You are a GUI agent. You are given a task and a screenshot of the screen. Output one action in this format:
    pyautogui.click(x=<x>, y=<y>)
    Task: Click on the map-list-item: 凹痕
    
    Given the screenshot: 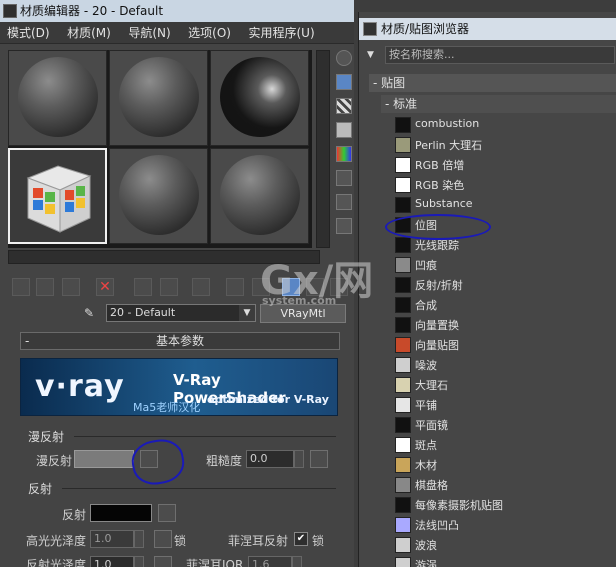 What is the action you would take?
    pyautogui.click(x=504, y=265)
    